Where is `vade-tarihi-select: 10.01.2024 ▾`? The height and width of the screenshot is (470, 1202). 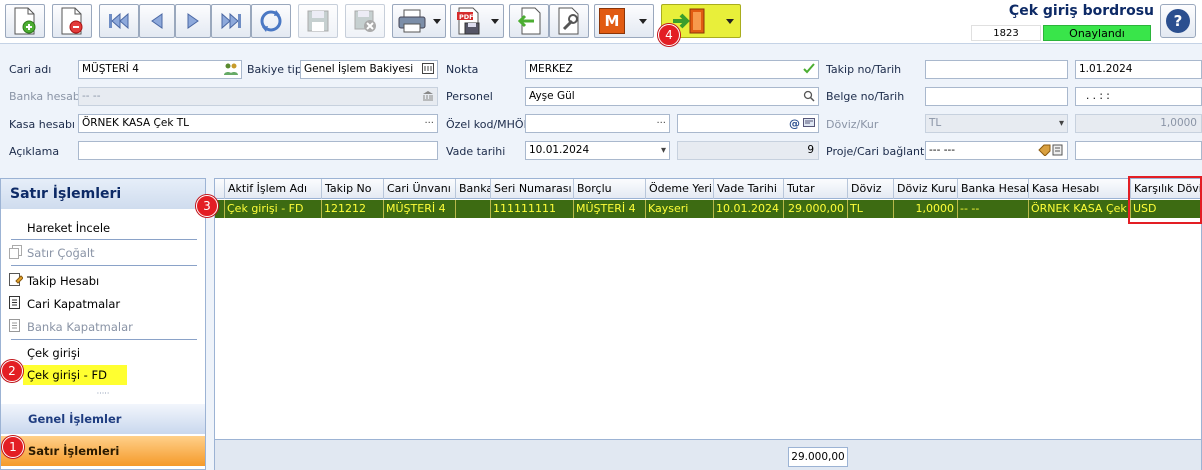
vade-tarihi-select: 10.01.2024 ▾ is located at coordinates (597, 150).